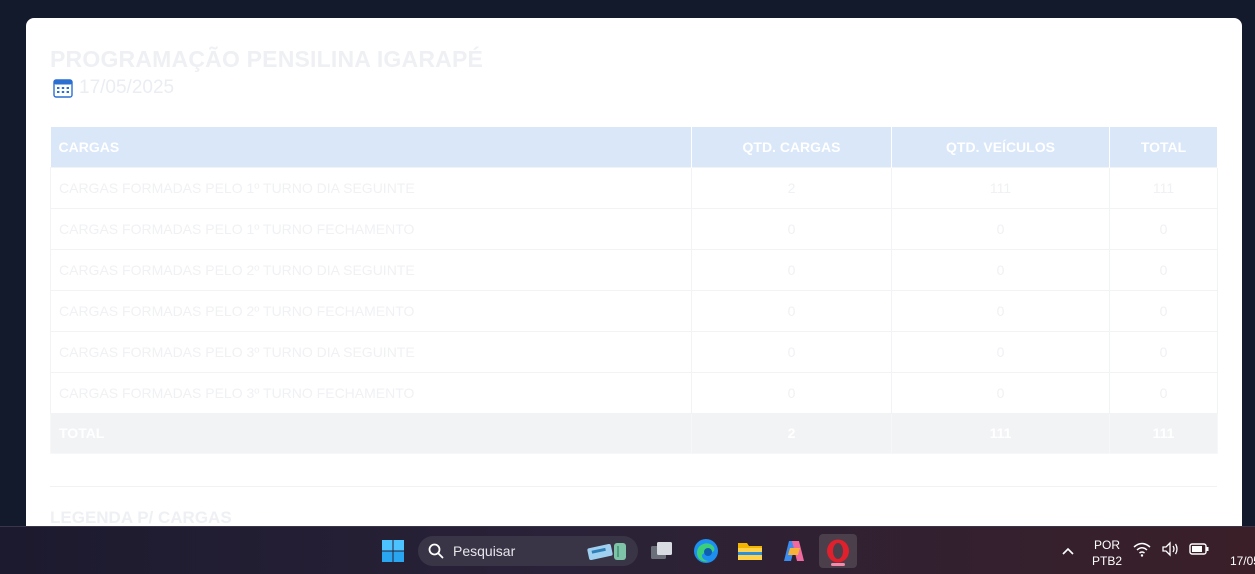  I want to click on clock: 1 17/05/2, so click(1232, 553).